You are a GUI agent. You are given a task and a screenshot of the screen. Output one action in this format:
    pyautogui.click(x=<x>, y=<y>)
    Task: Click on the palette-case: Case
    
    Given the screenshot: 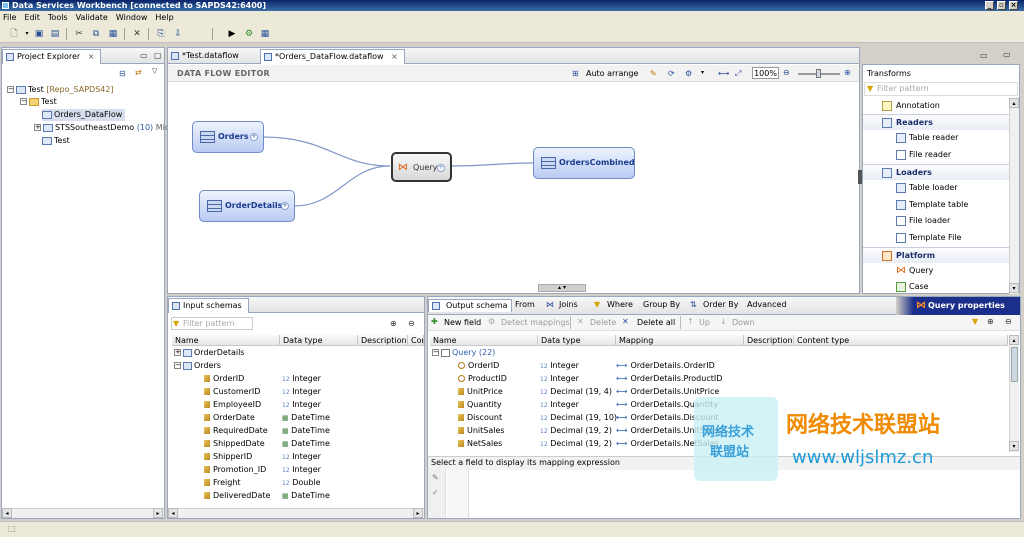 What is the action you would take?
    pyautogui.click(x=941, y=287)
    